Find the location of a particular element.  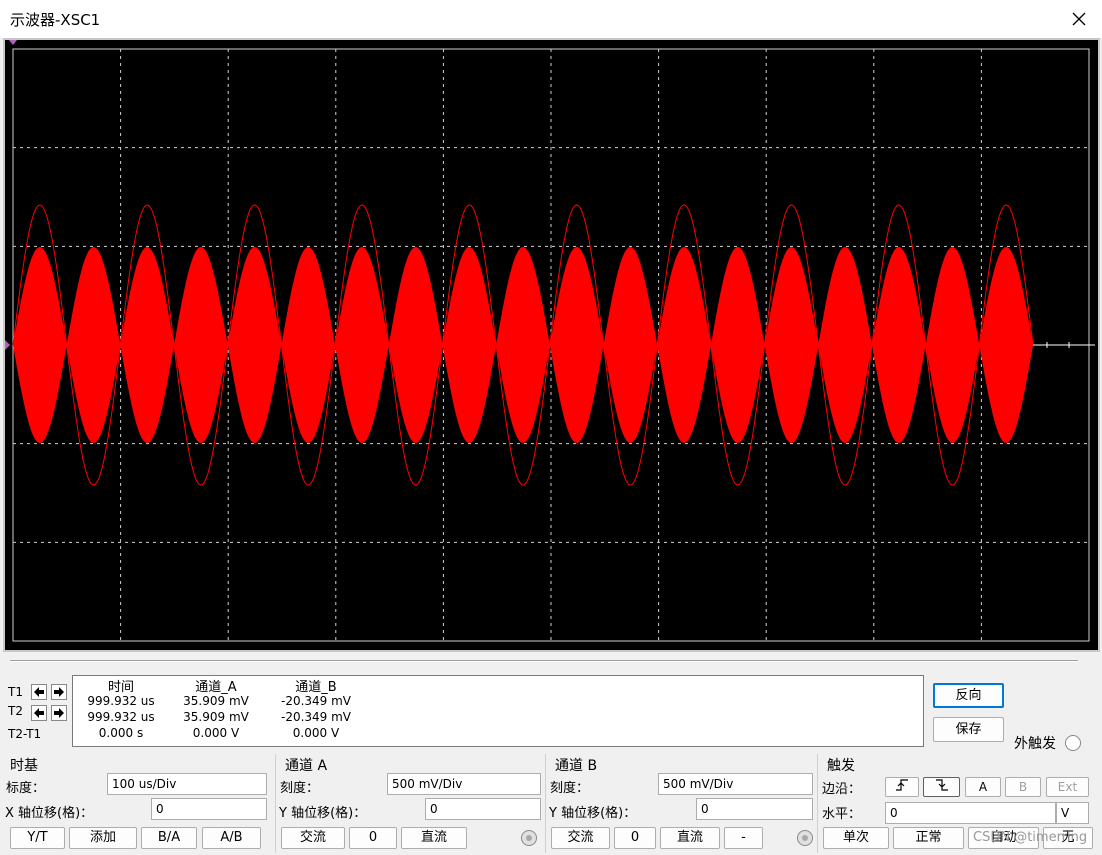

add-button: 添加 is located at coordinates (103, 838).